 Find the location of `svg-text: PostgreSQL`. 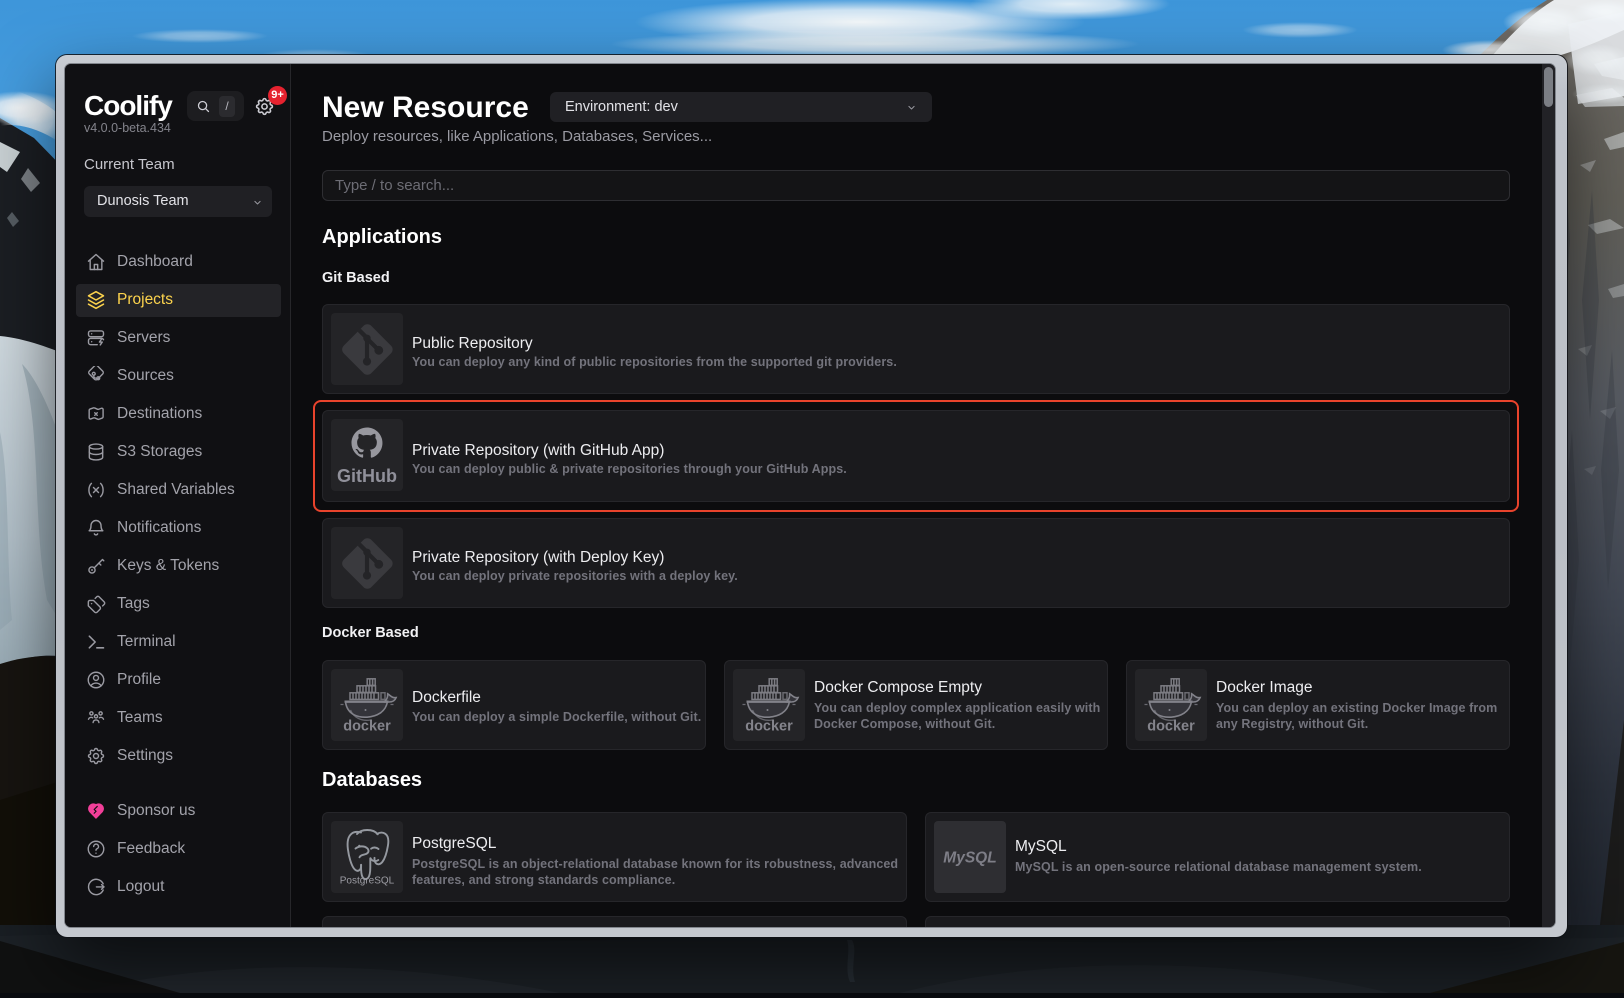

svg-text: PostgreSQL is located at coordinates (367, 881).